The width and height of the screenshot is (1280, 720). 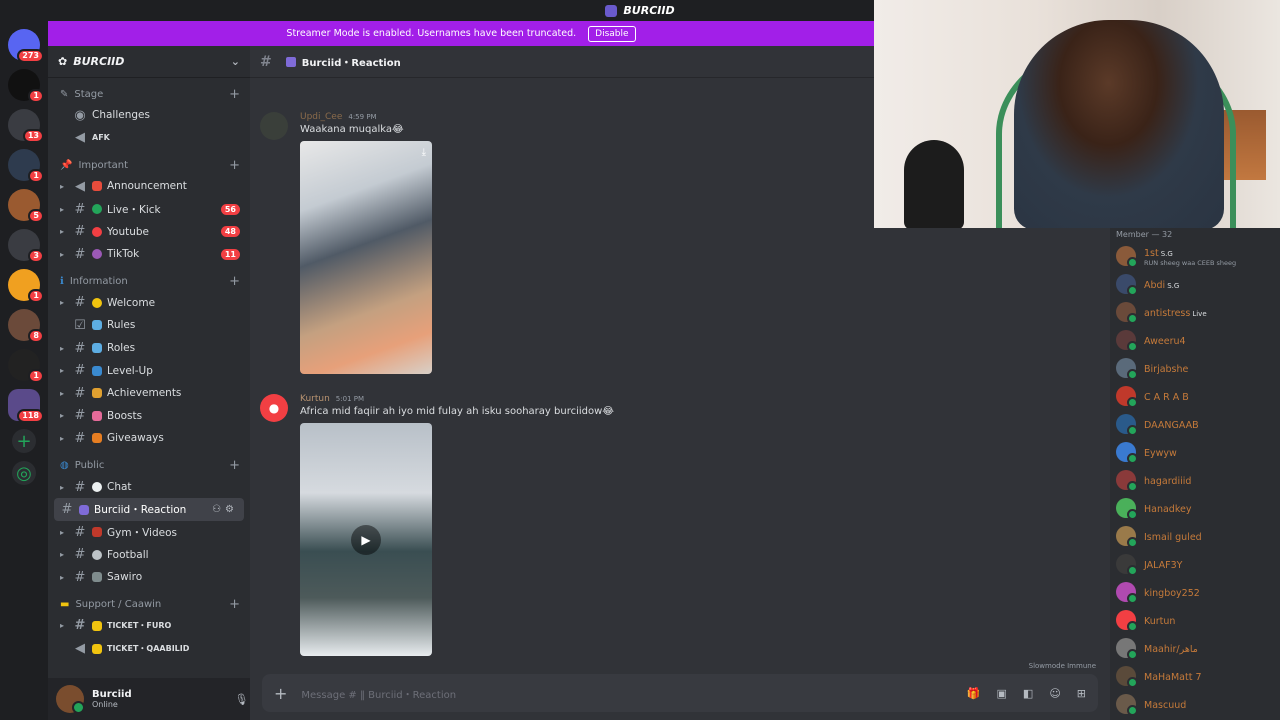 What do you see at coordinates (1198, 648) in the screenshot?
I see `member-item: Maahir/ماهر` at bounding box center [1198, 648].